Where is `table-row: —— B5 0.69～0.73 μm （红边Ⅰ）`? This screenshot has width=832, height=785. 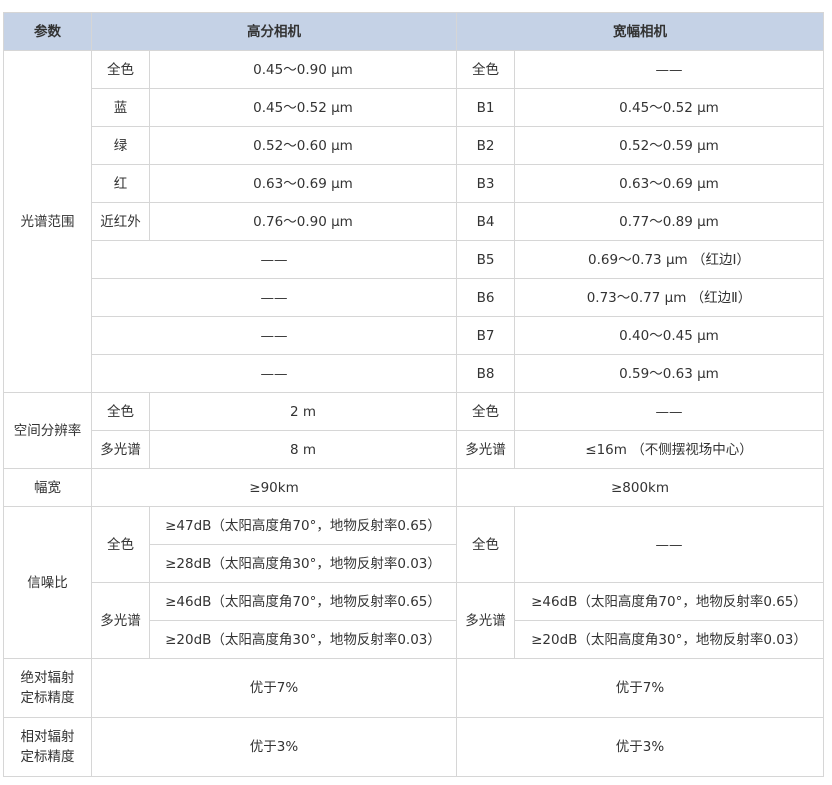 table-row: —— B5 0.69～0.73 μm （红边Ⅰ） is located at coordinates (414, 259).